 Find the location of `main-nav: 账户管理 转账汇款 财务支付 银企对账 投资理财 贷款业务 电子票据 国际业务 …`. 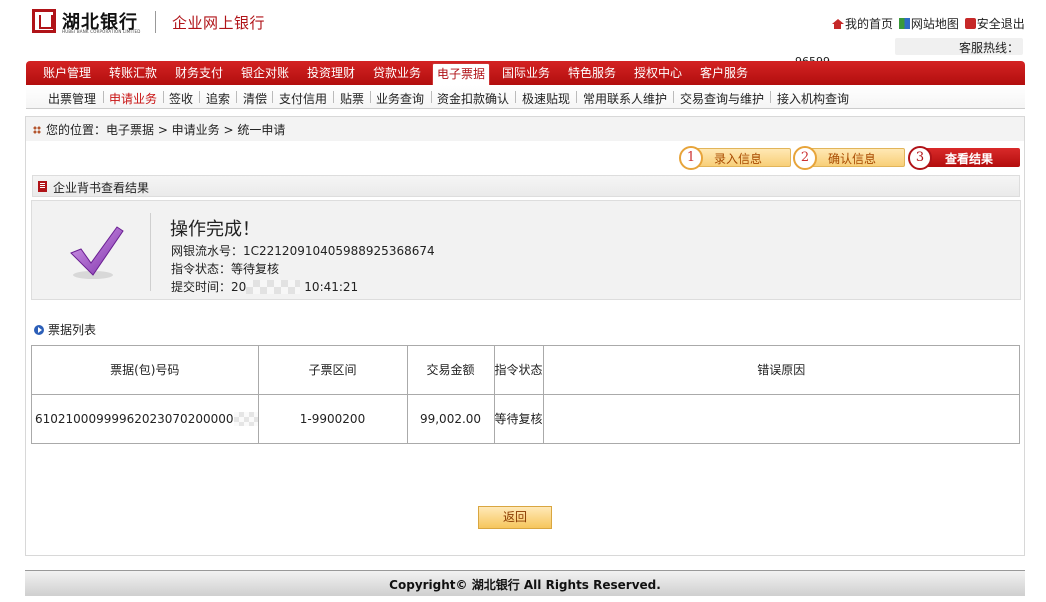

main-nav: 账户管理 转账汇款 财务支付 银企对账 投资理财 贷款业务 电子票据 国际业务 … is located at coordinates (525, 73).